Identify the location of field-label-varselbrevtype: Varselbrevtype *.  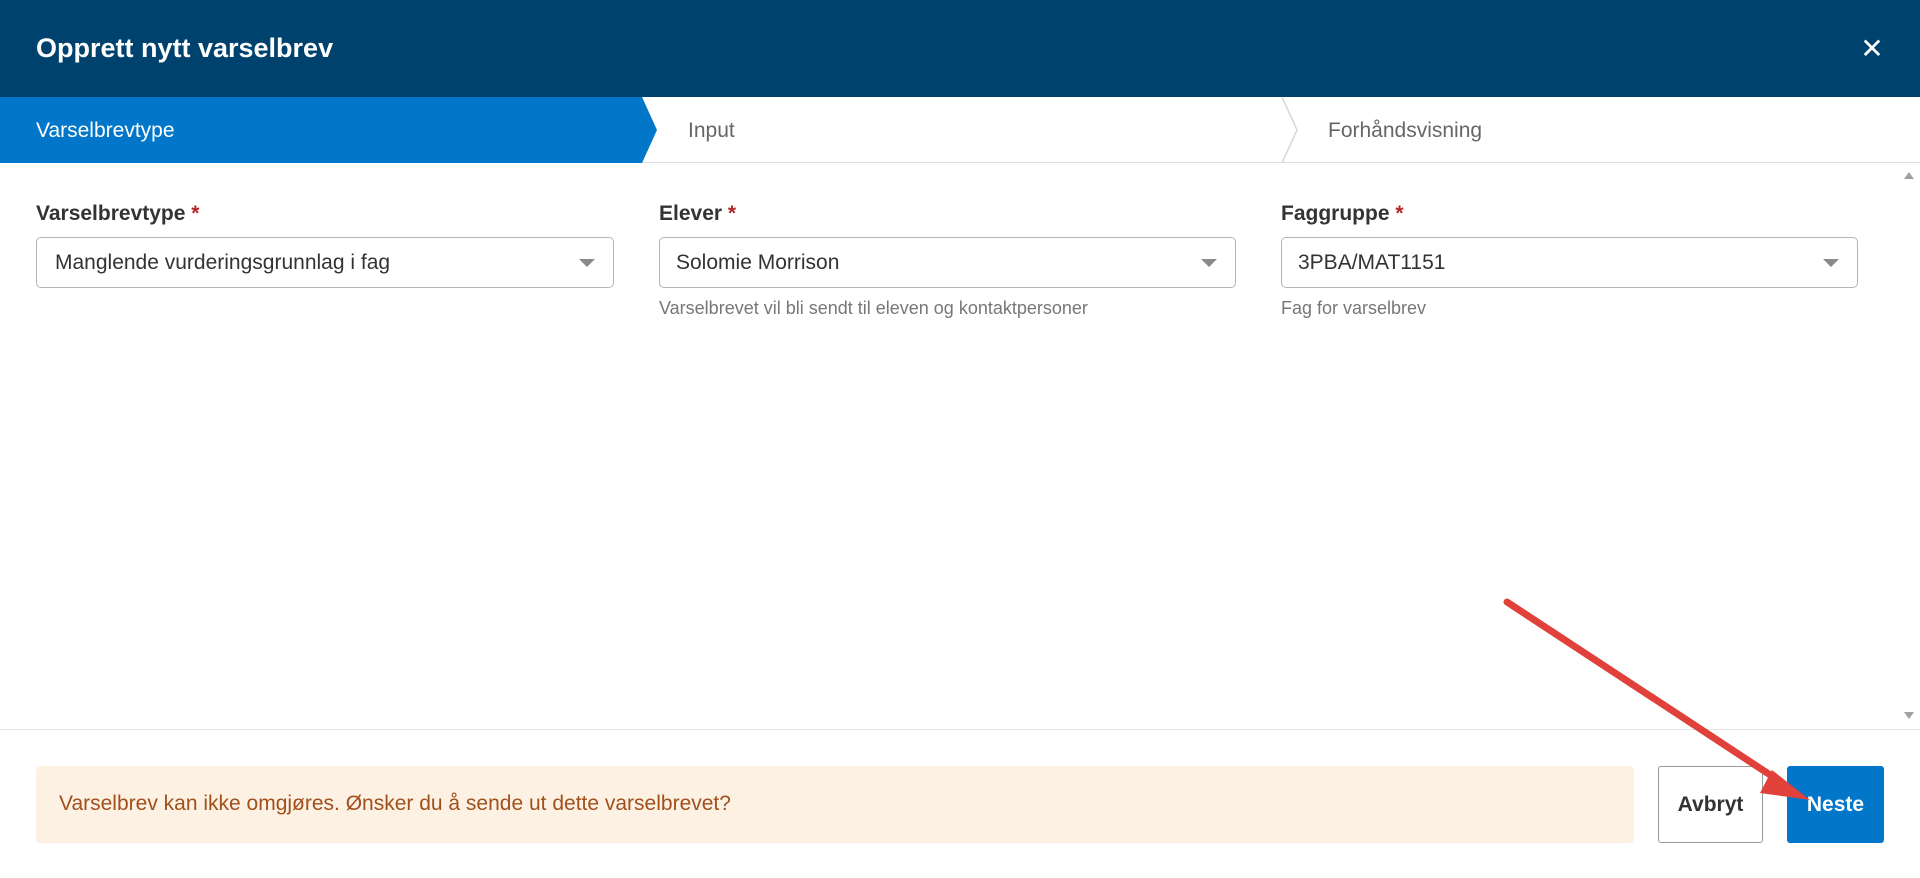
(117, 214).